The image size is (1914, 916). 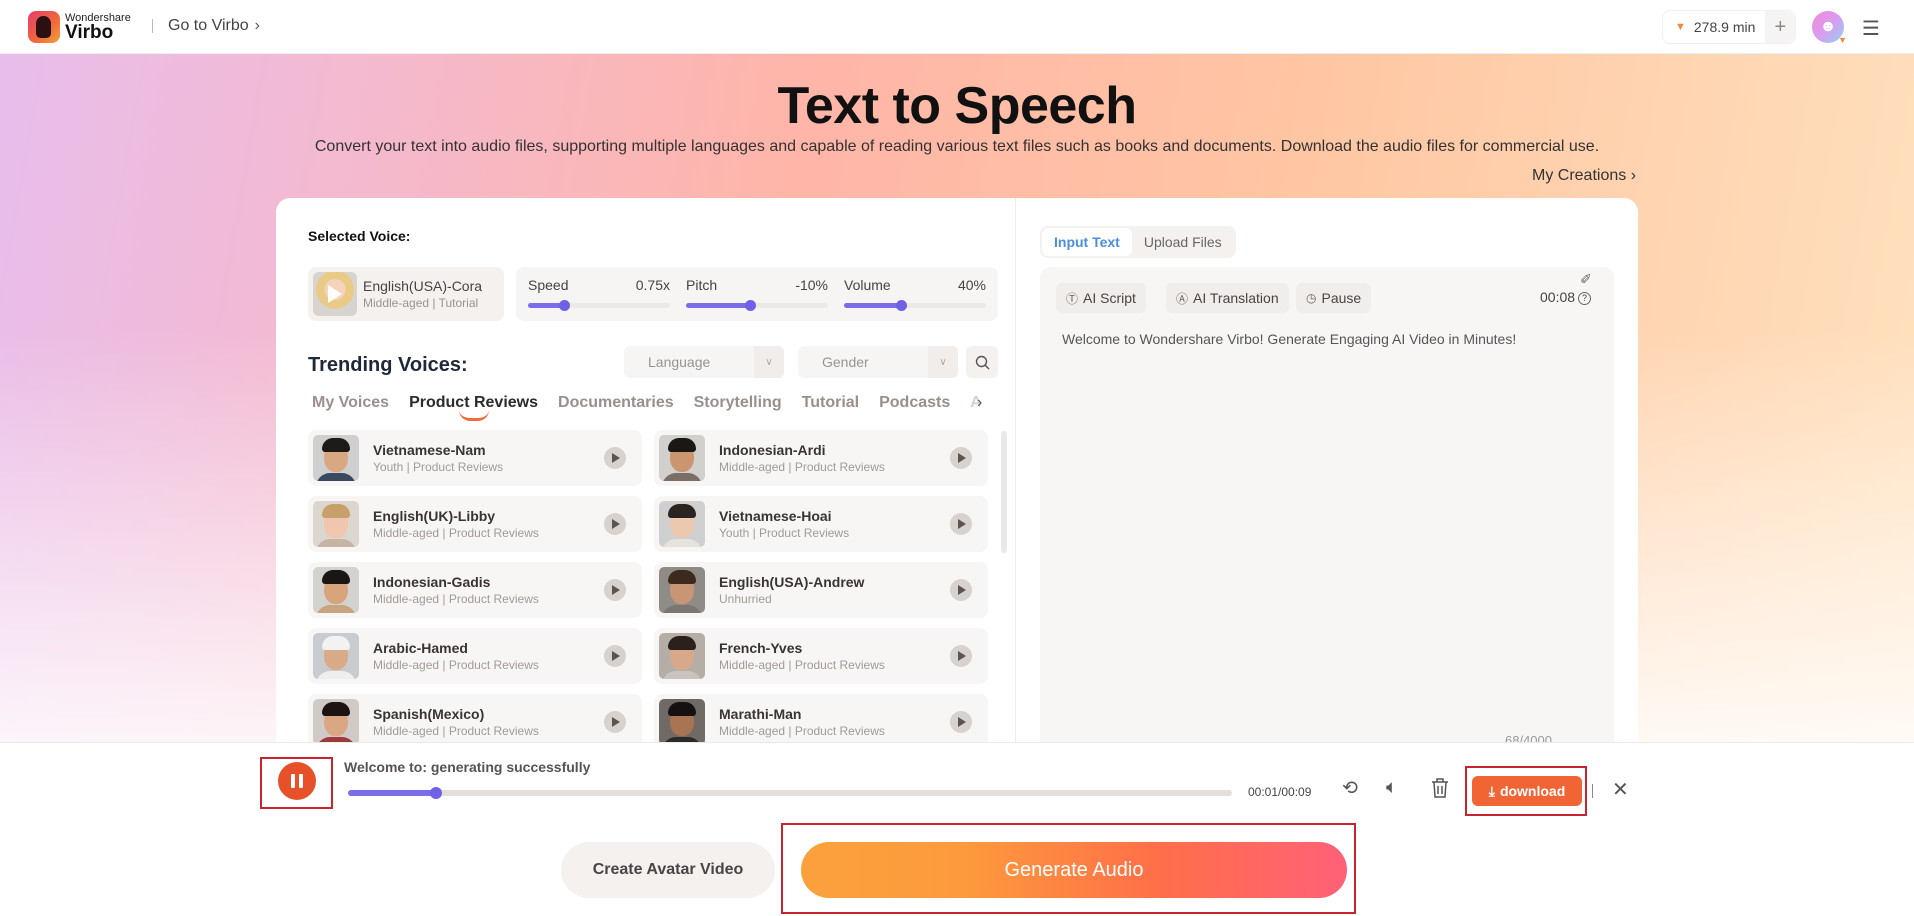 What do you see at coordinates (1074, 870) in the screenshot?
I see `generate-audio-button: Generate Audio` at bounding box center [1074, 870].